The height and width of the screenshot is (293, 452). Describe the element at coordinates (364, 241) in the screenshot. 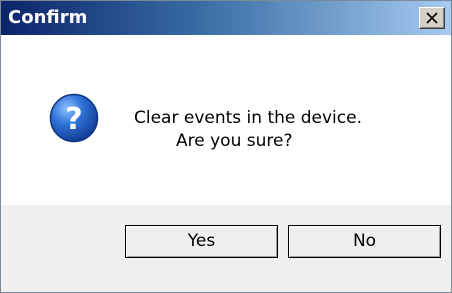

I see `no-button: No` at that location.